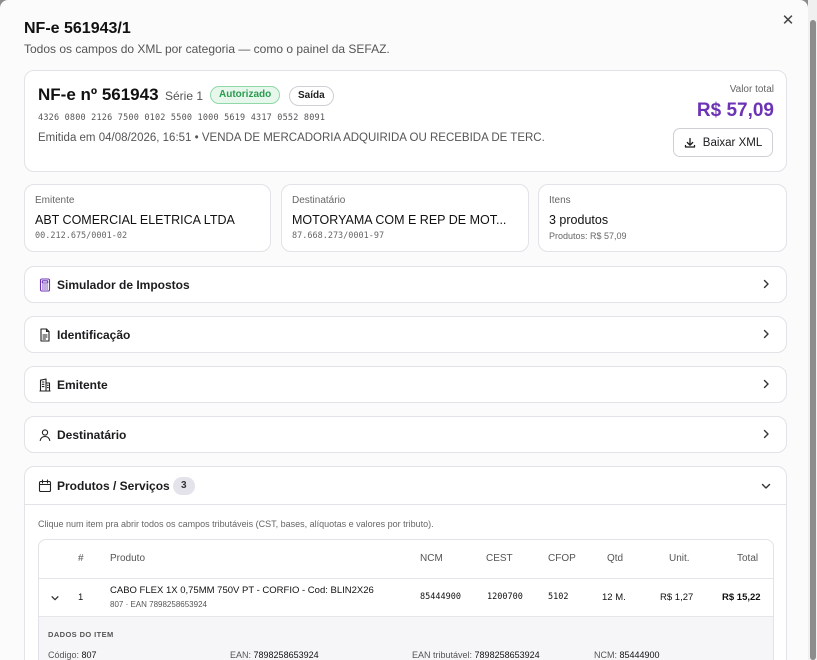  What do you see at coordinates (311, 96) in the screenshot?
I see `type-badge: Saída` at bounding box center [311, 96].